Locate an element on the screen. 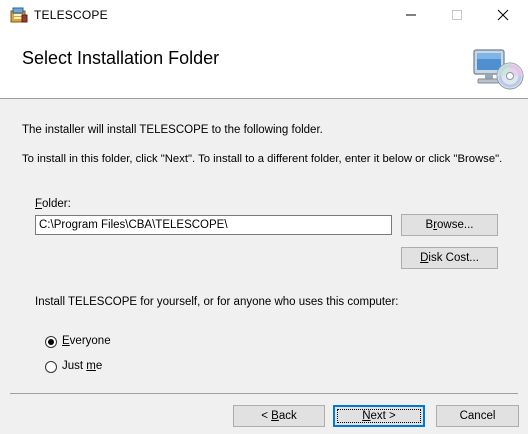 This screenshot has height=434, width=528. radio-just-me-rest: e is located at coordinates (99, 366).